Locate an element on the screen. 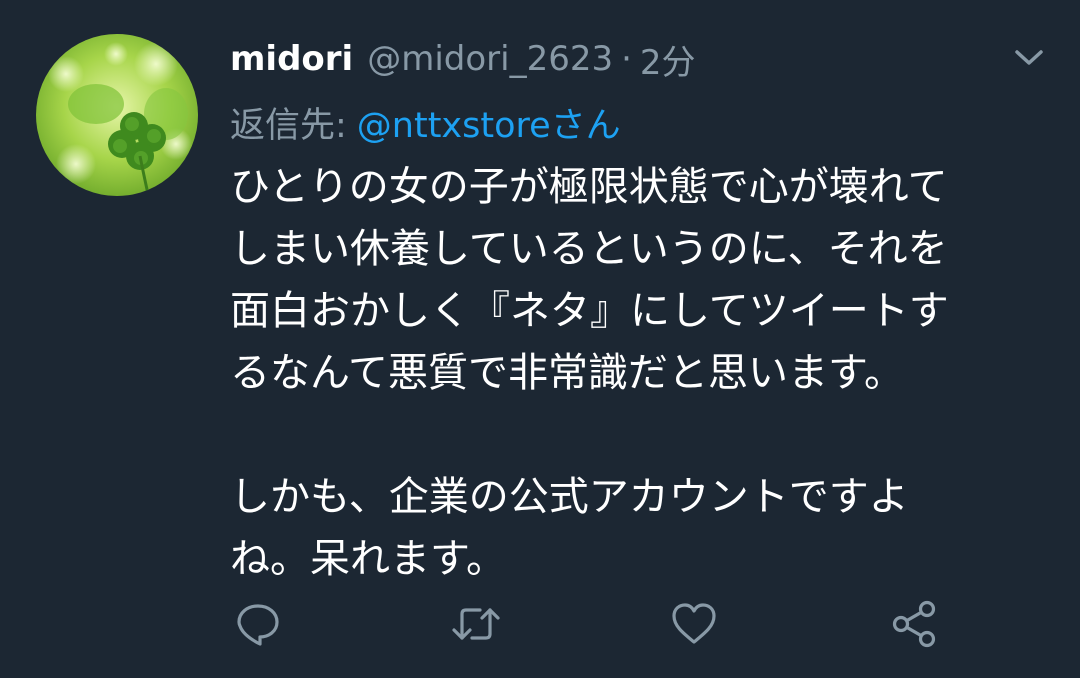  reply-icon is located at coordinates (258, 625).